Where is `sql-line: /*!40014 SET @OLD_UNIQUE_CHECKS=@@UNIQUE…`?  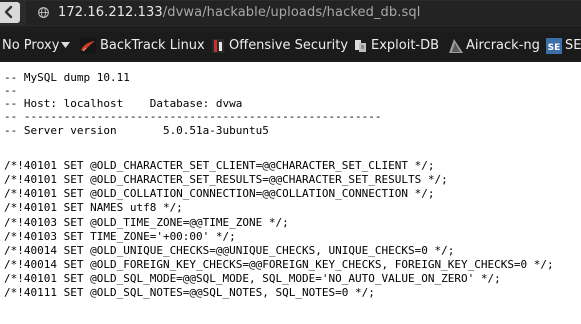
sql-line: /*!40014 SET @OLD_UNIQUE_CHECKS=@@UNIQUE… is located at coordinates (229, 250).